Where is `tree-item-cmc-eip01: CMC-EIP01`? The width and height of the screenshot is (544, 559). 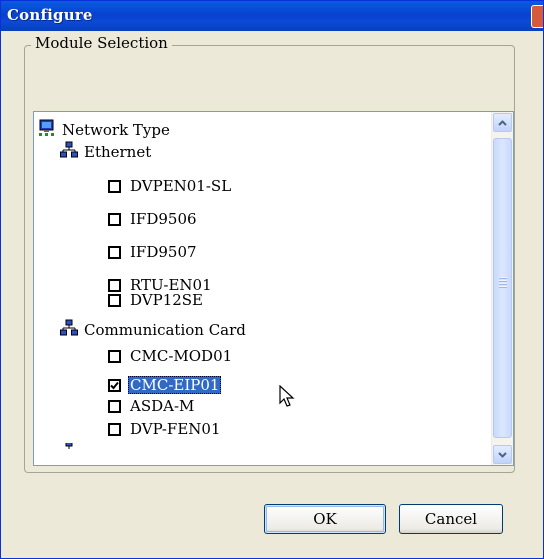 tree-item-cmc-eip01: CMC-EIP01 is located at coordinates (165, 385).